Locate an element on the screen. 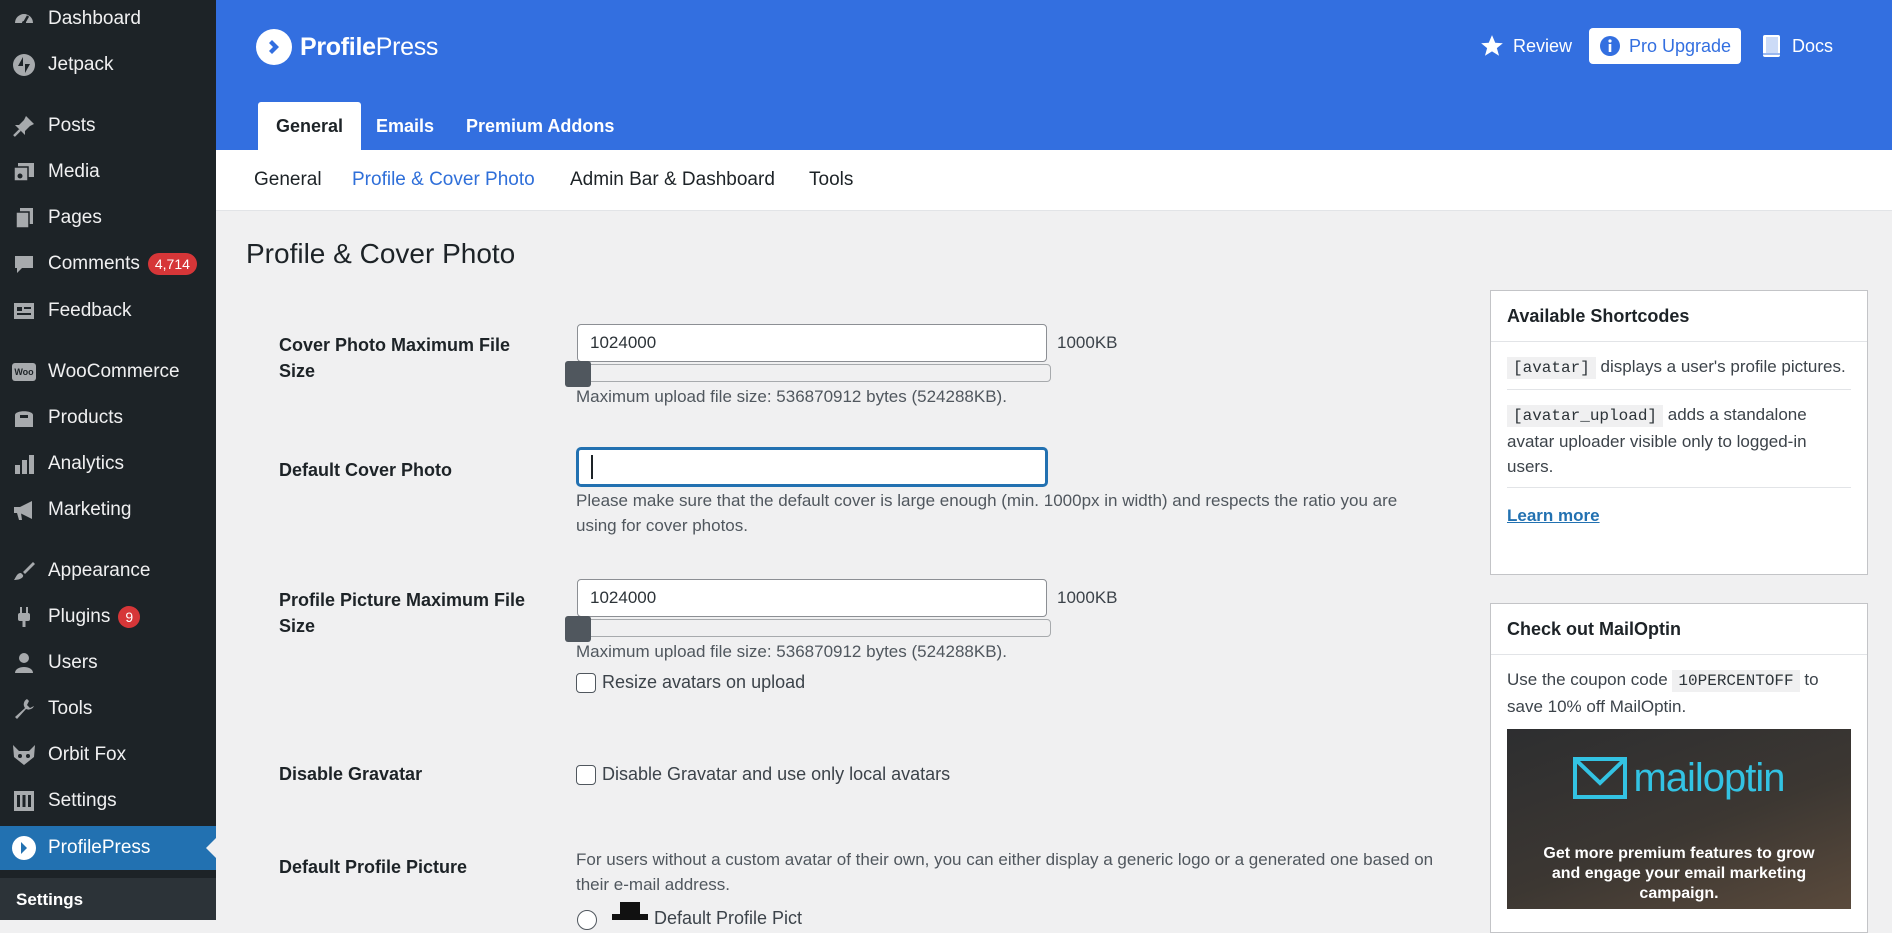 Image resolution: width=1892 pixels, height=933 pixels. sidebar-item-label: Products is located at coordinates (85, 417).